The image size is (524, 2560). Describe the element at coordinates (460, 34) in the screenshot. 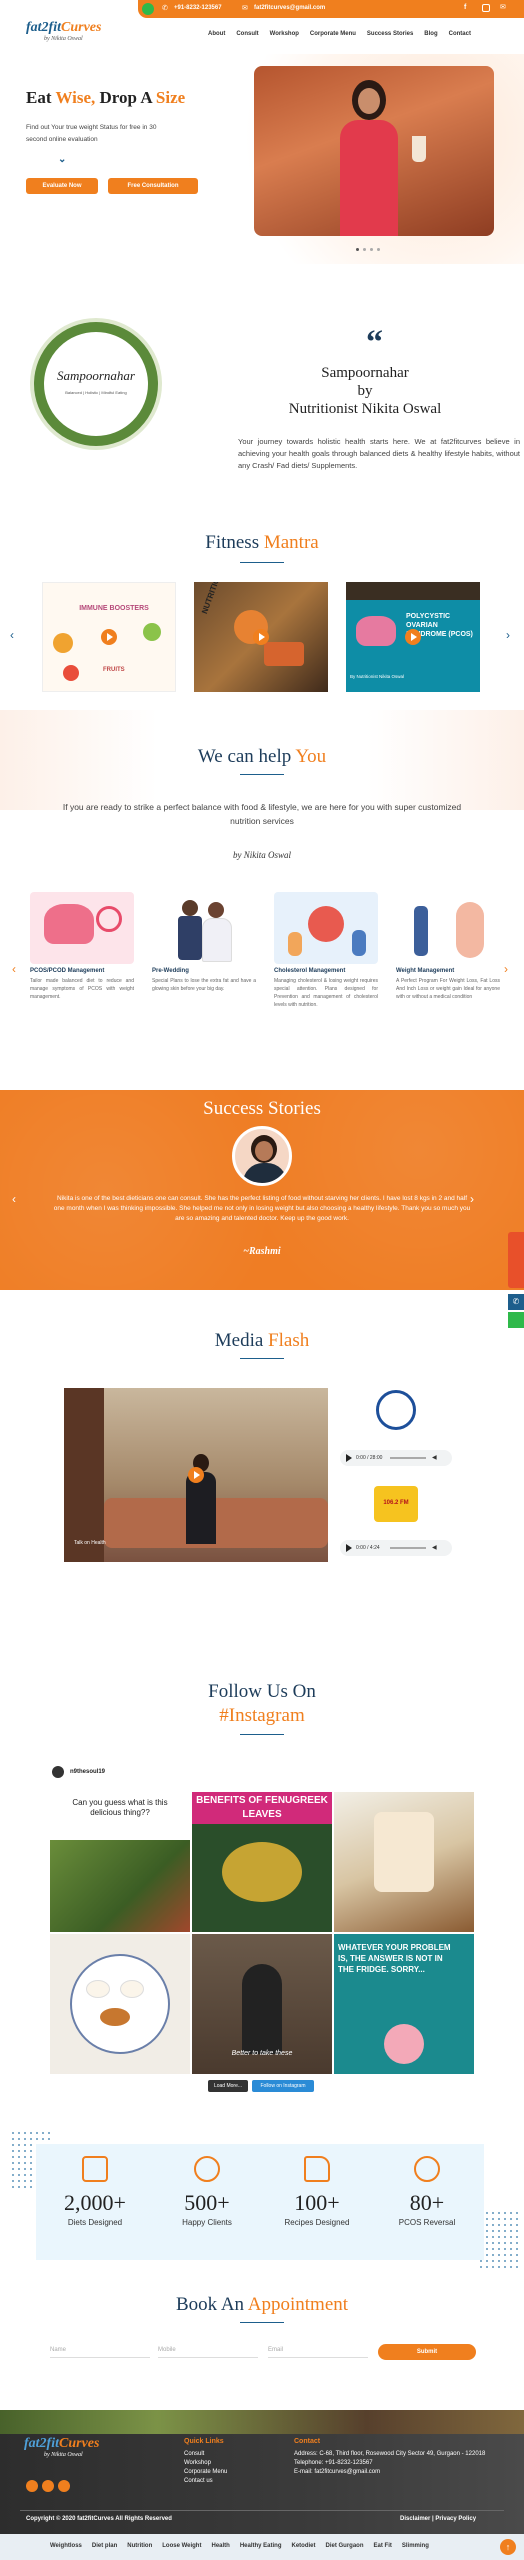

I see `nav-contact: Contact` at that location.